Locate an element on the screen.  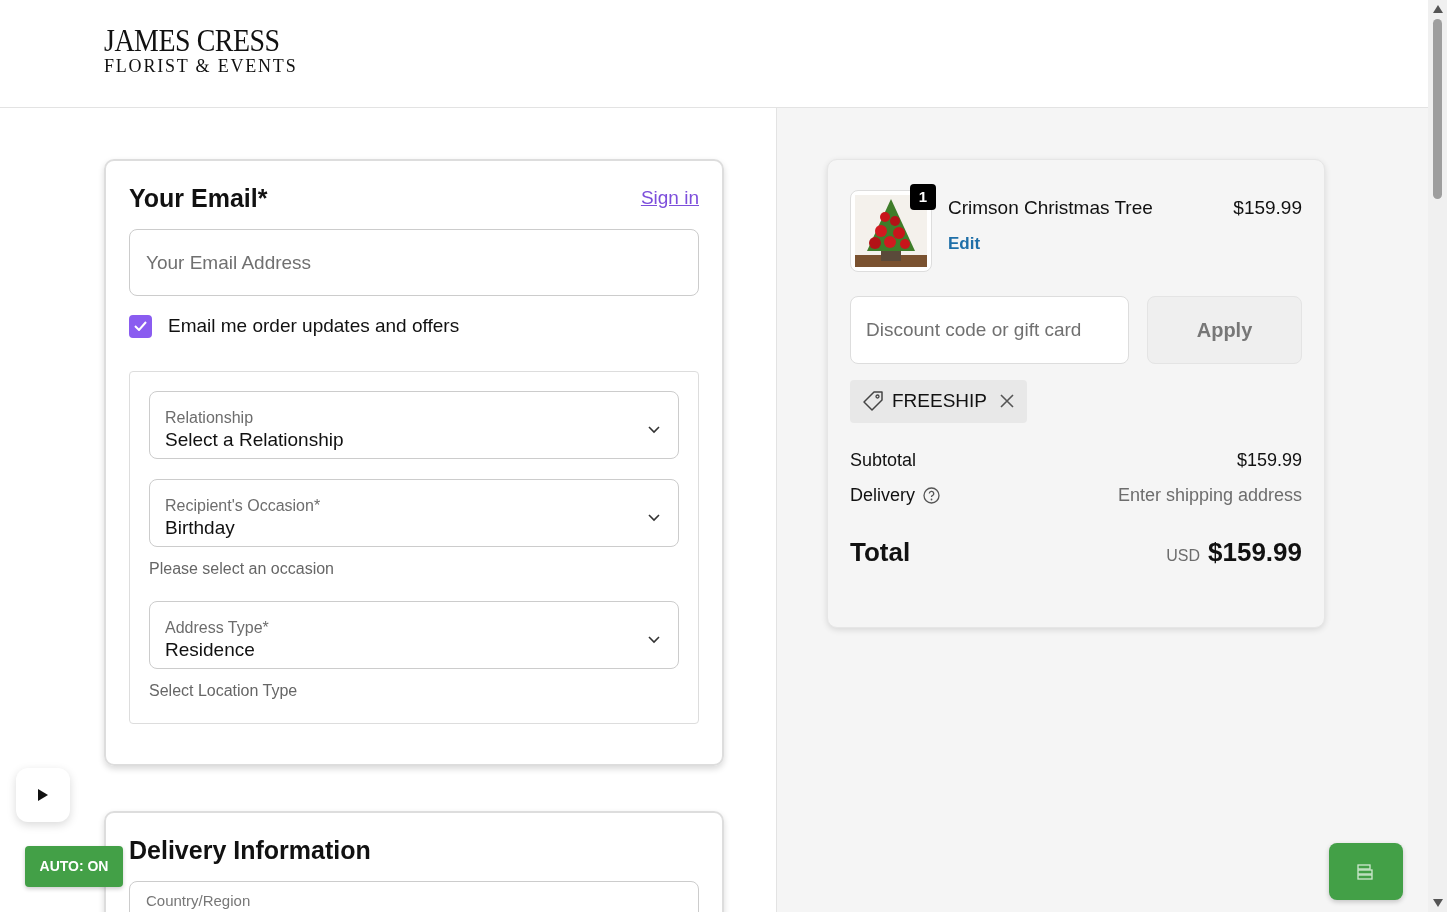
remove-button is located at coordinates (1007, 401).